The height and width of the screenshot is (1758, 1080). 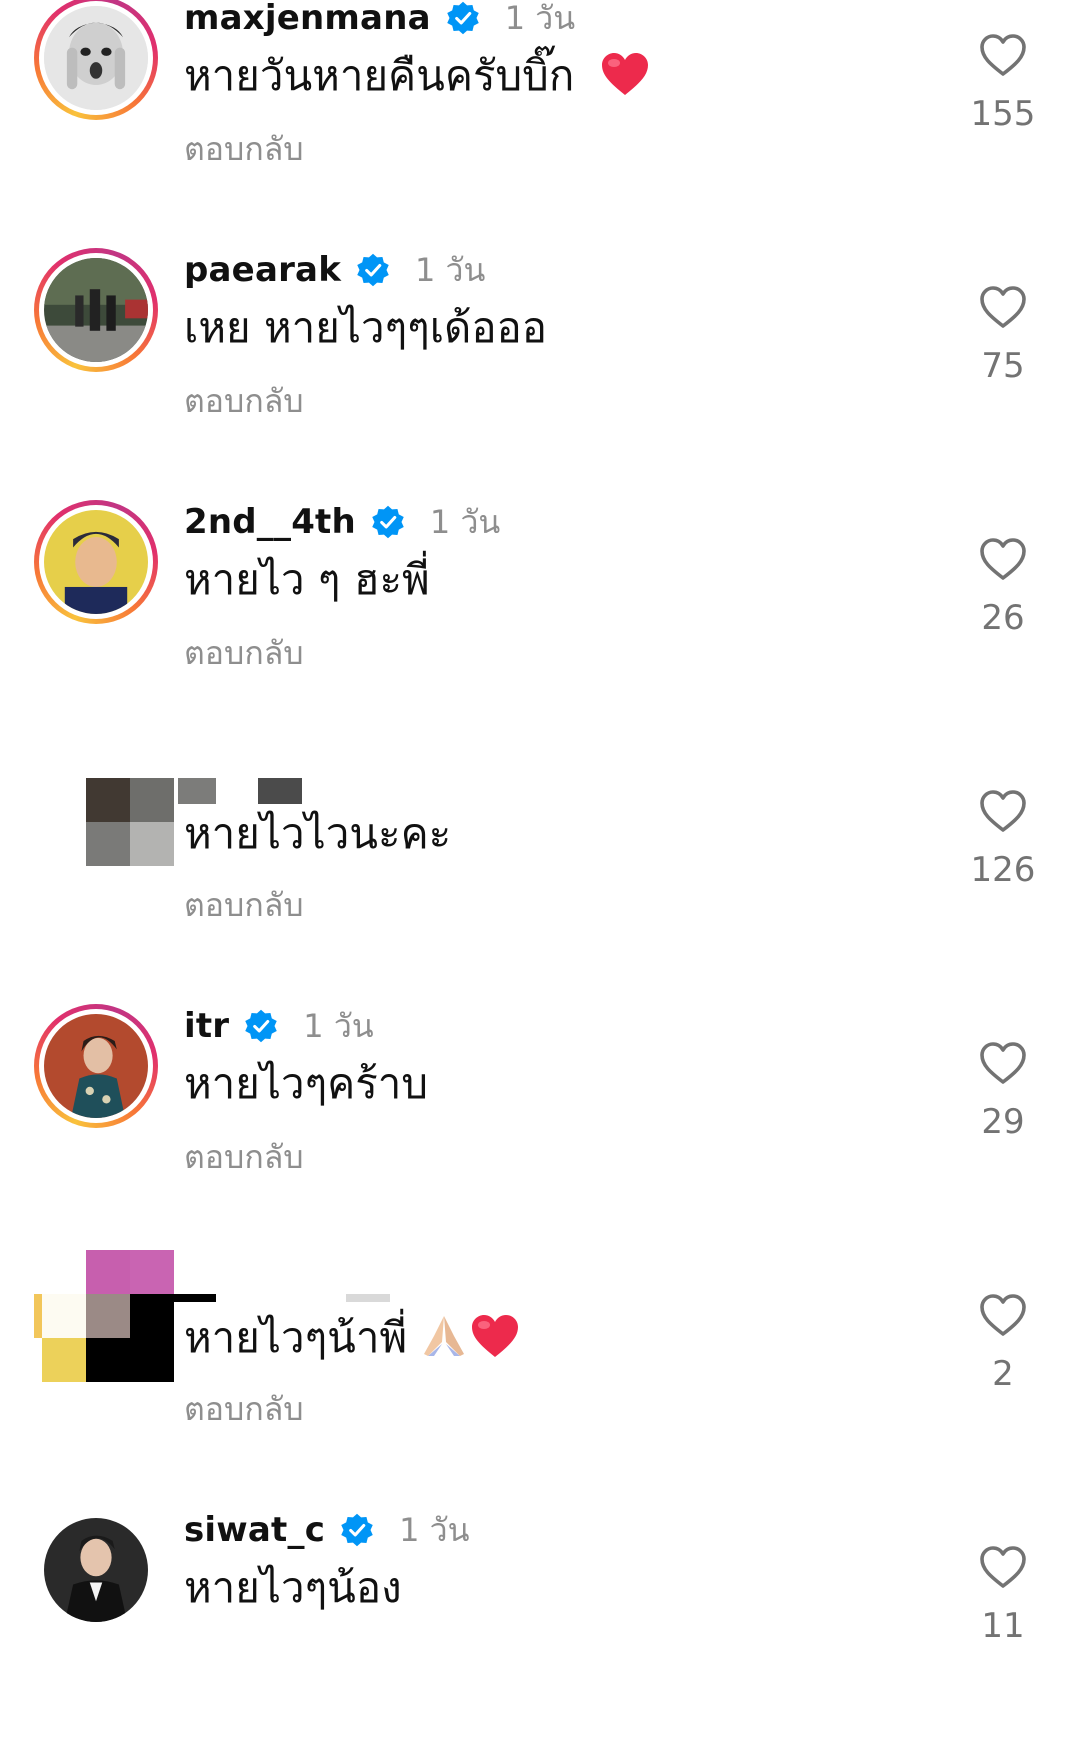 What do you see at coordinates (352, 1338) in the screenshot?
I see `comment-text: หายไวๆน้าพี่` at bounding box center [352, 1338].